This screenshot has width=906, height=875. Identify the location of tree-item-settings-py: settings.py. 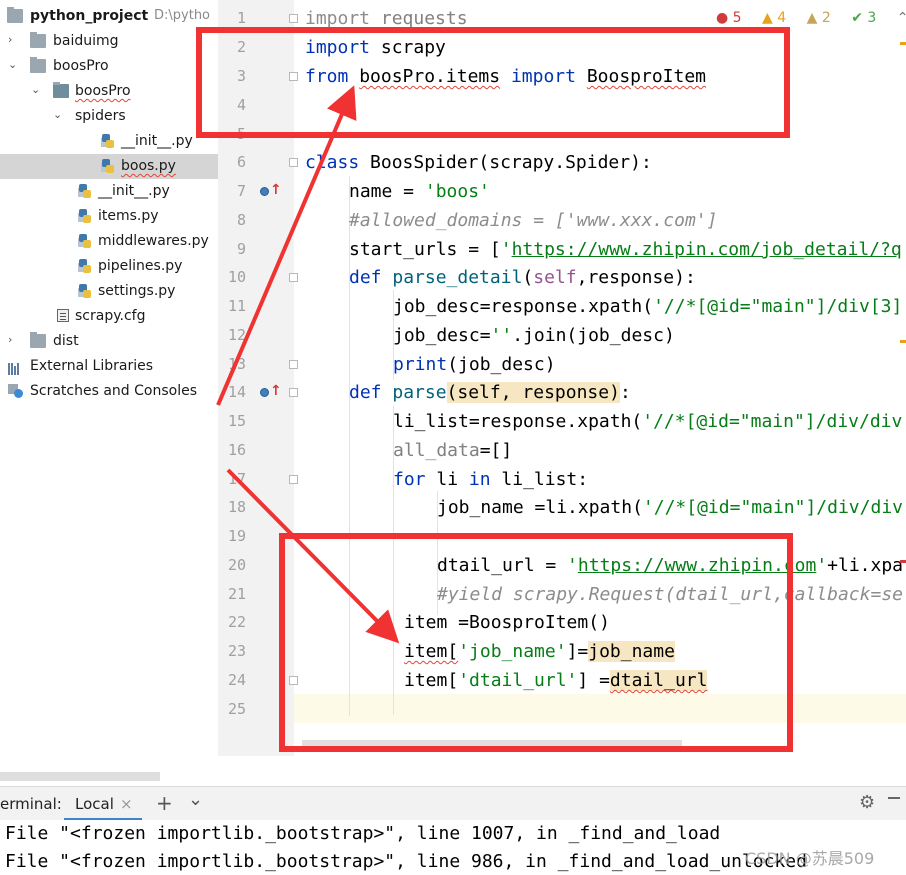
(109, 291).